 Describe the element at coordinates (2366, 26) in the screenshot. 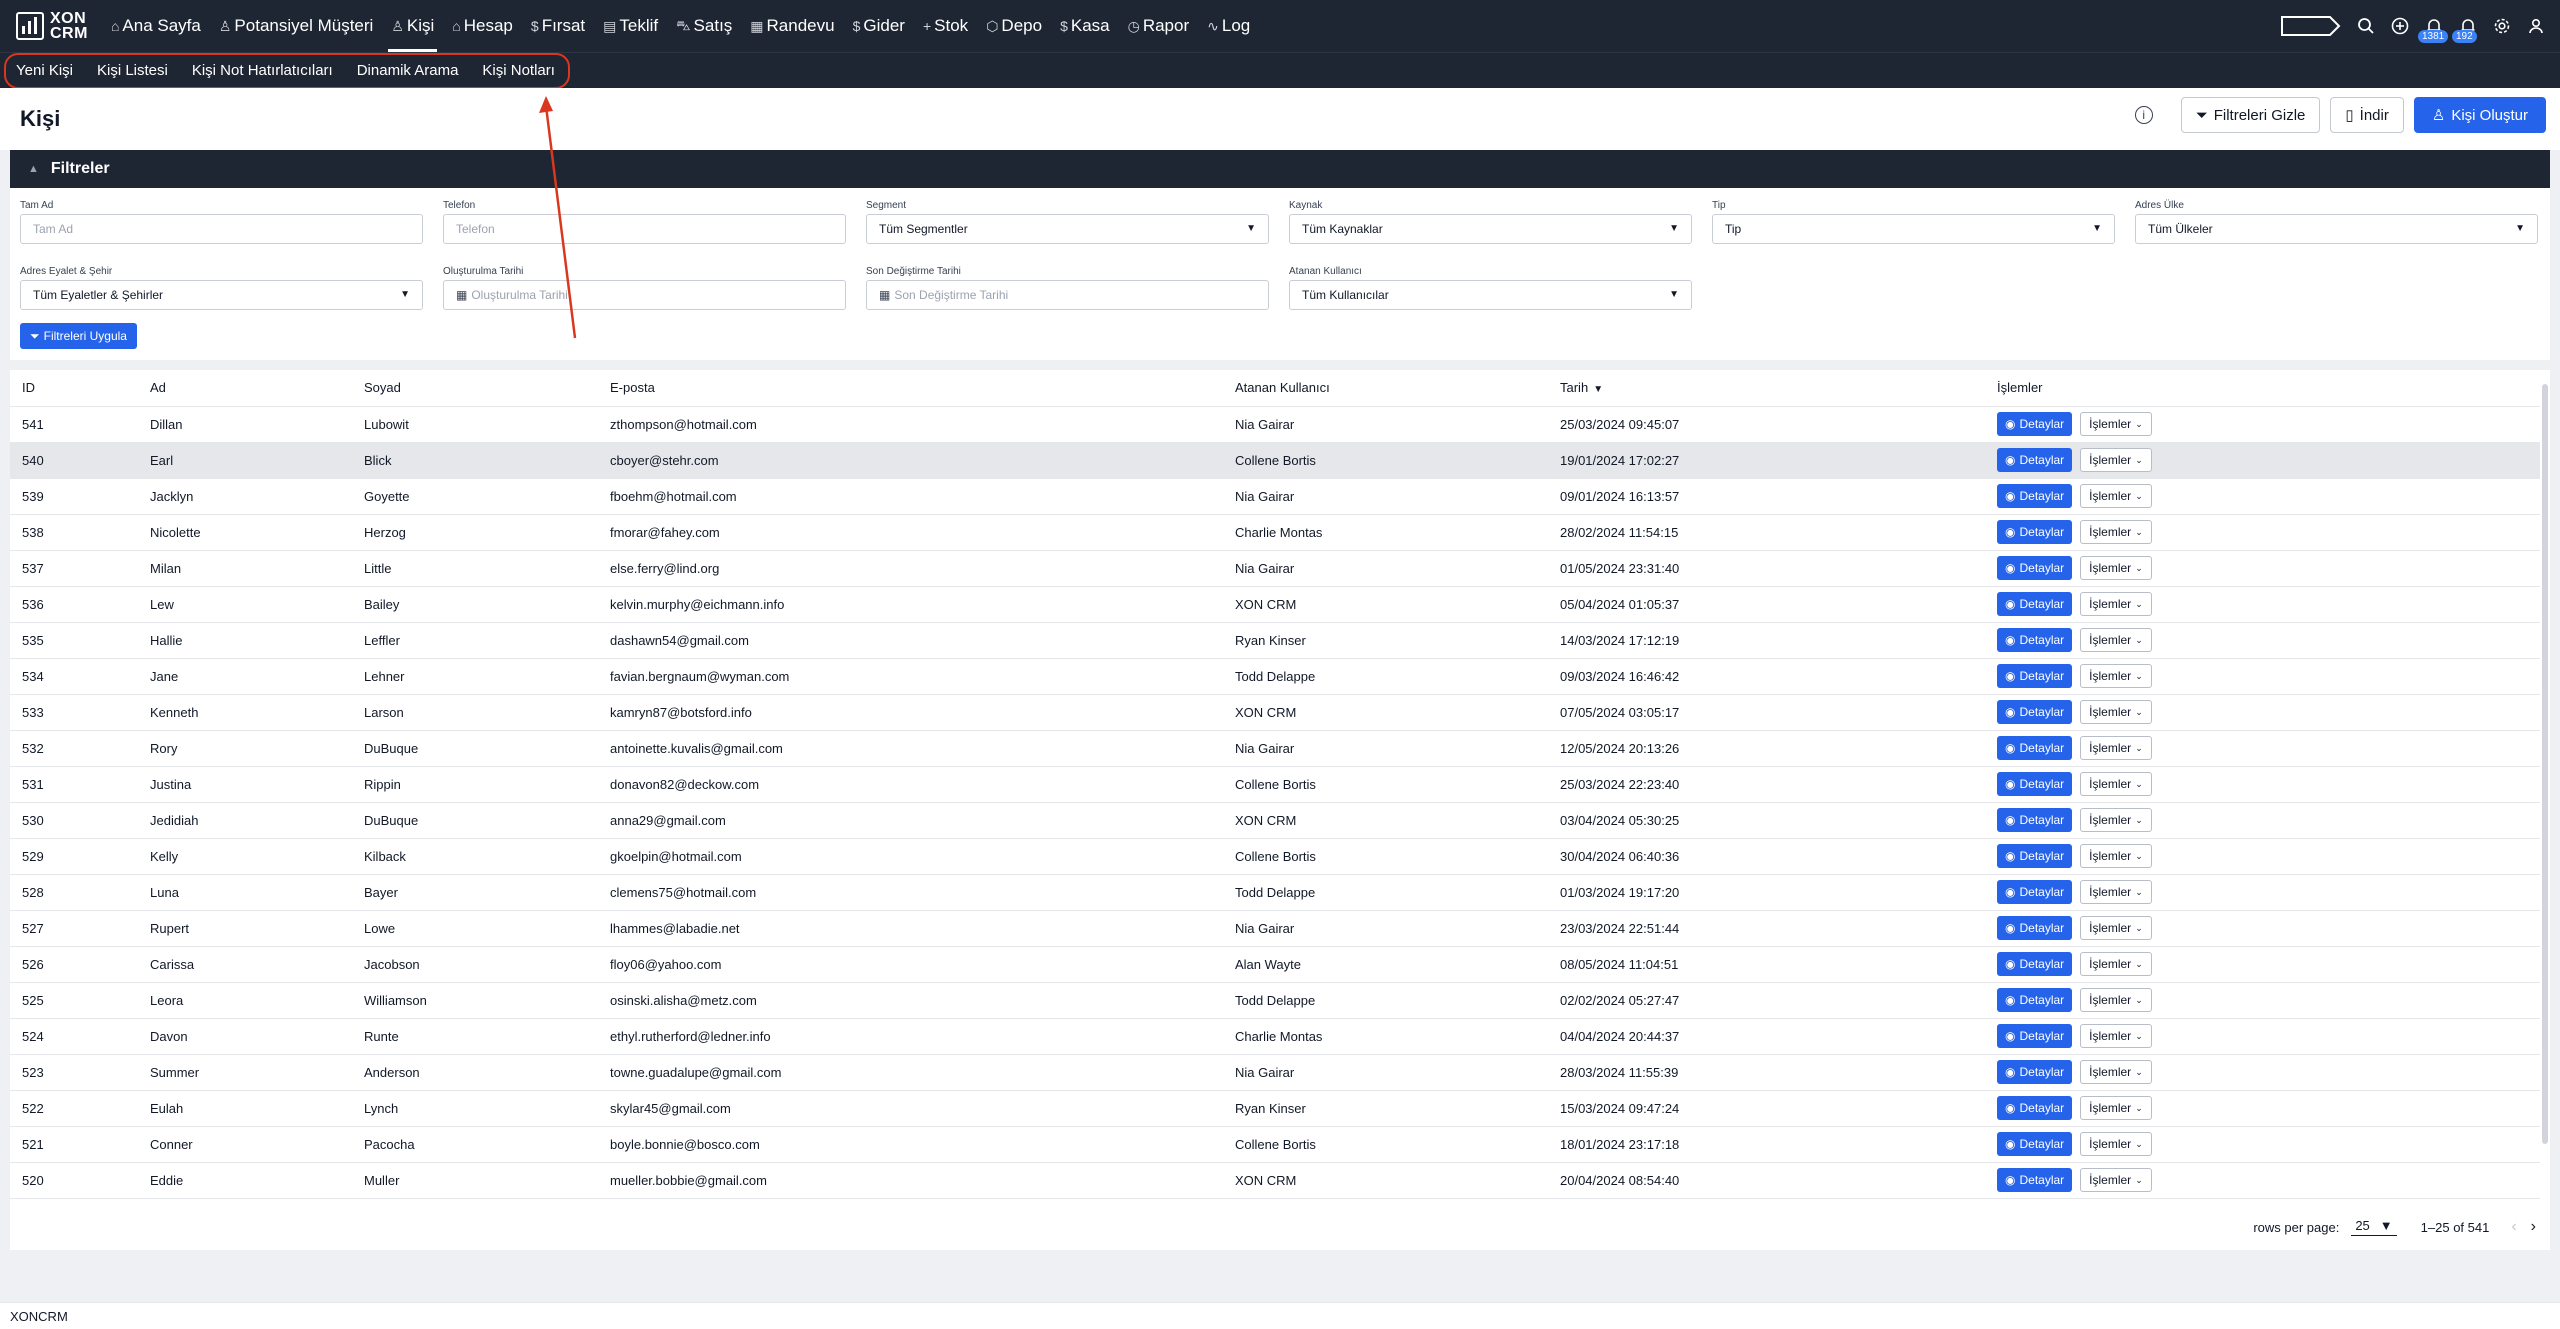

I see `search-icon` at that location.